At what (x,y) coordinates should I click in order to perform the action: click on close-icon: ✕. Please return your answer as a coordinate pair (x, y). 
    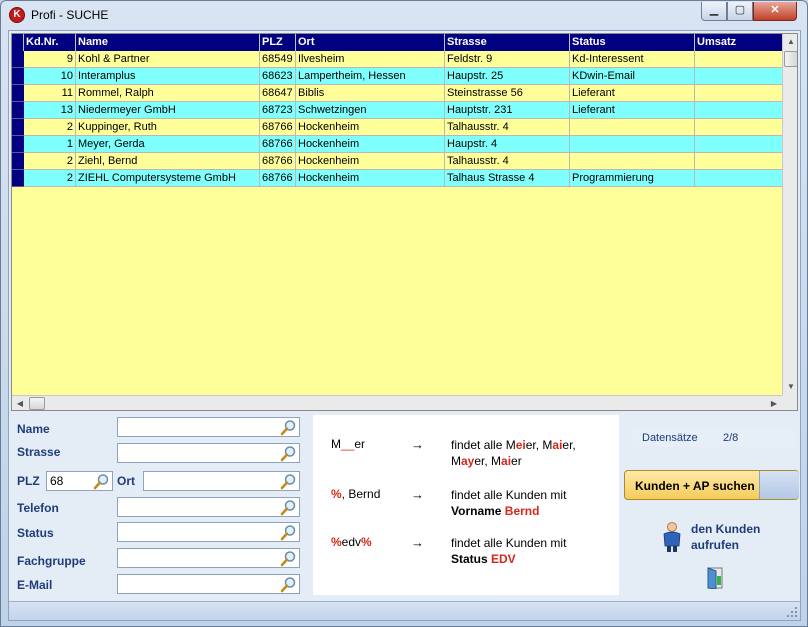
    Looking at the image, I should click on (775, 10).